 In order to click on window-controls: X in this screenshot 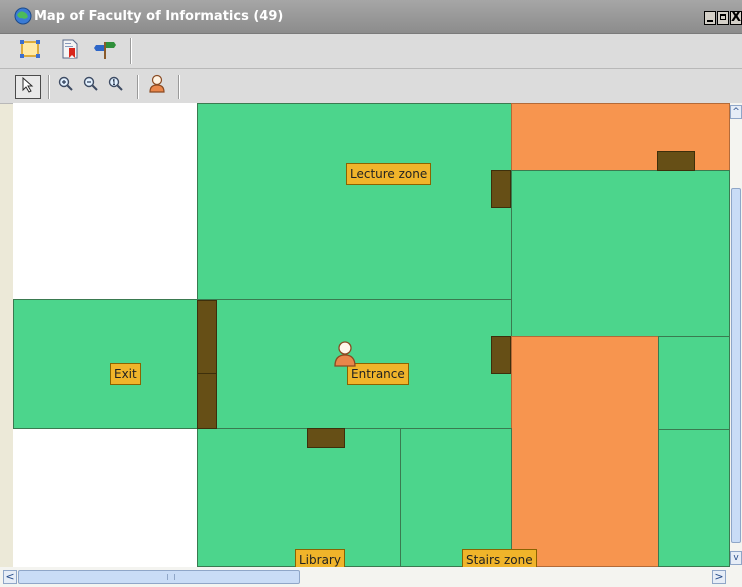, I will do `click(722, 18)`.